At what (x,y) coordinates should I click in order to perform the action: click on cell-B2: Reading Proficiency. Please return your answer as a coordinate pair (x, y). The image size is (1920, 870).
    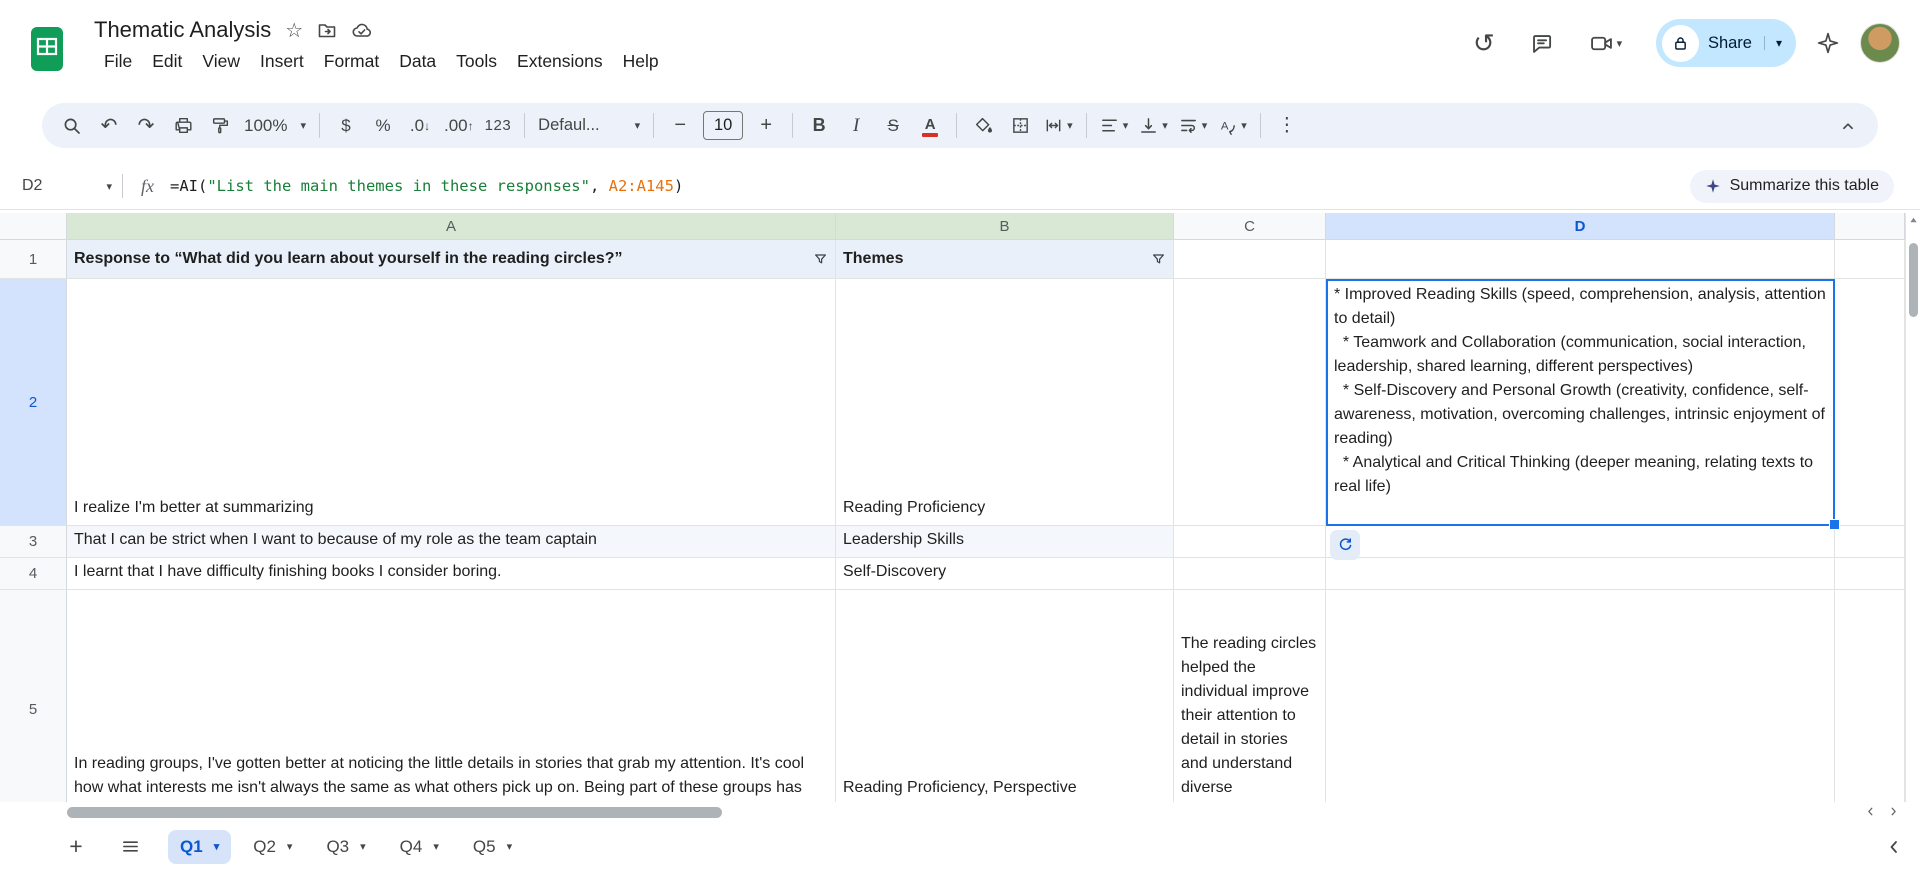
    Looking at the image, I should click on (1005, 402).